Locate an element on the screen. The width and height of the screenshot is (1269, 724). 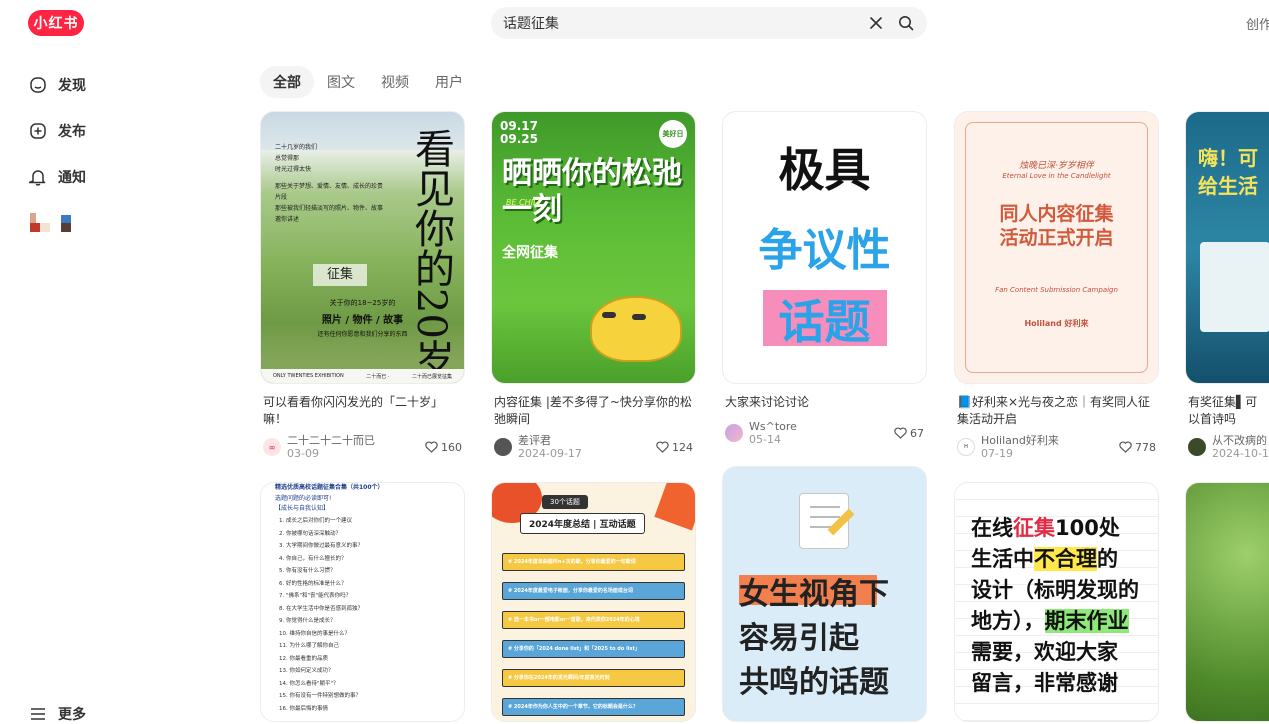
xiaohongshu-logo: 小红书 is located at coordinates (56, 23).